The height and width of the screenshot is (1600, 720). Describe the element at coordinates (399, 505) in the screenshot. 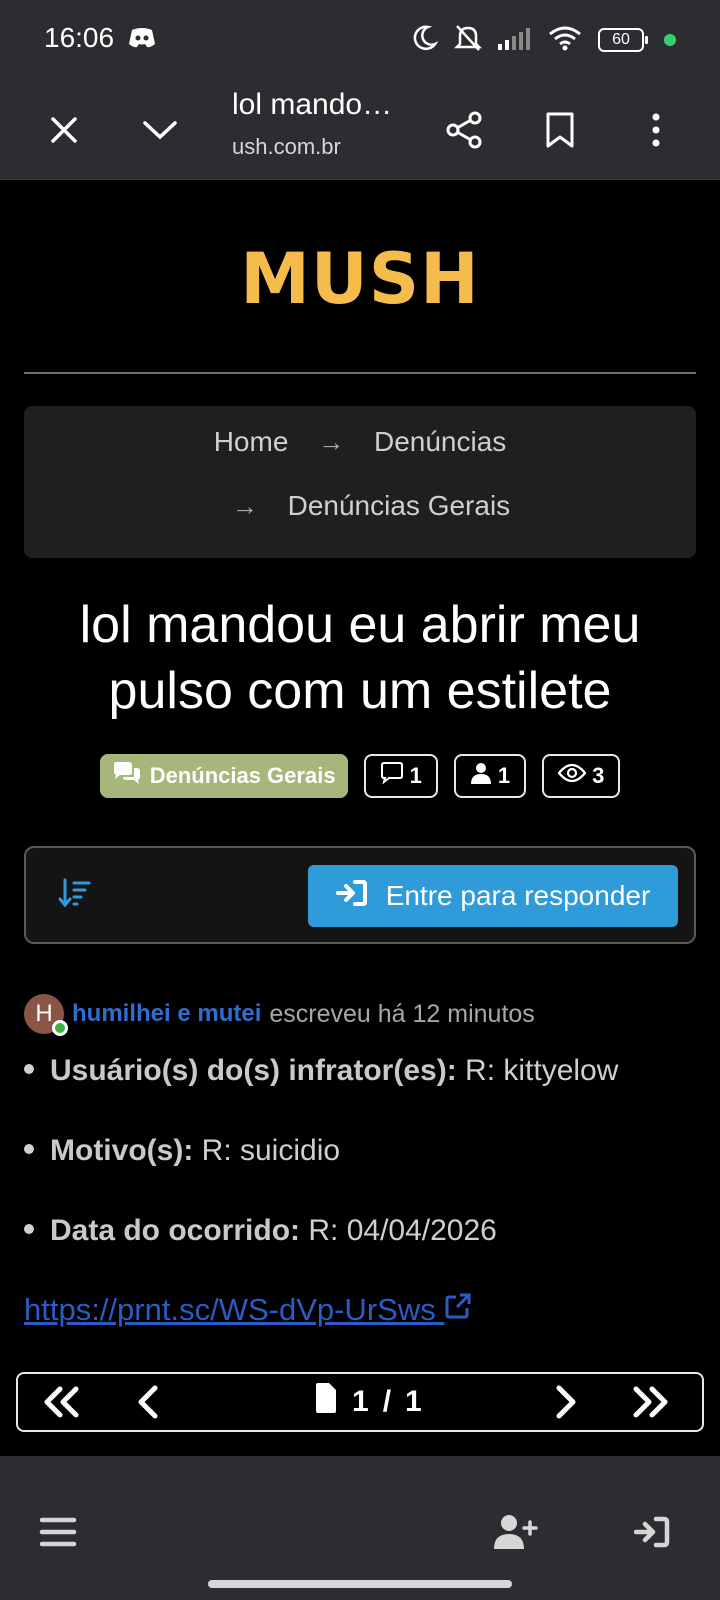

I see `breadcrumb-denuncias-gerais: Denúncias Gerais` at that location.